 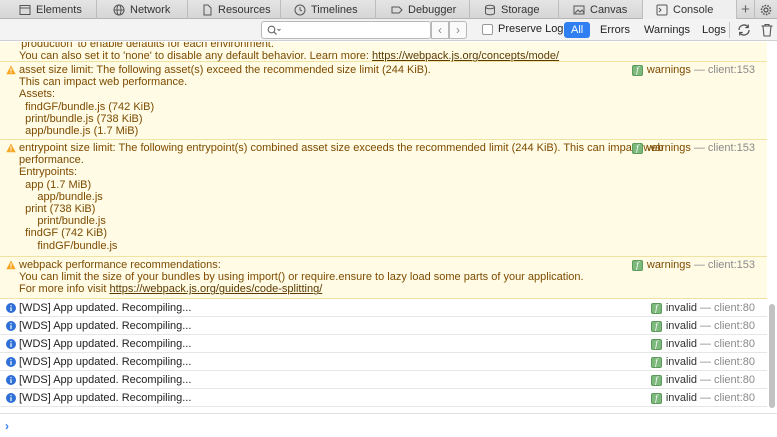 I want to click on message-line: Entrypoints:, so click(x=48, y=172).